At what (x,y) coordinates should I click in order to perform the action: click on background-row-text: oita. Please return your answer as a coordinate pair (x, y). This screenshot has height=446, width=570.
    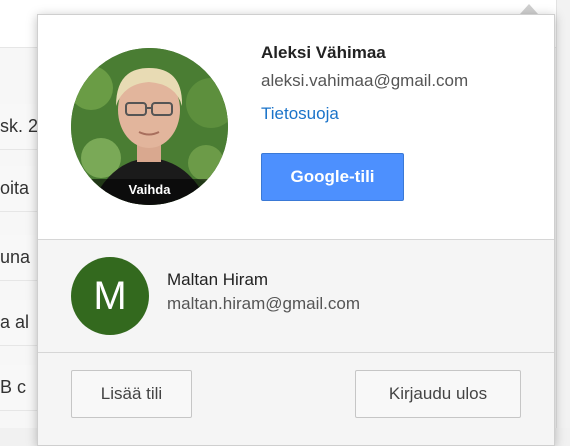
    Looking at the image, I should click on (15, 188).